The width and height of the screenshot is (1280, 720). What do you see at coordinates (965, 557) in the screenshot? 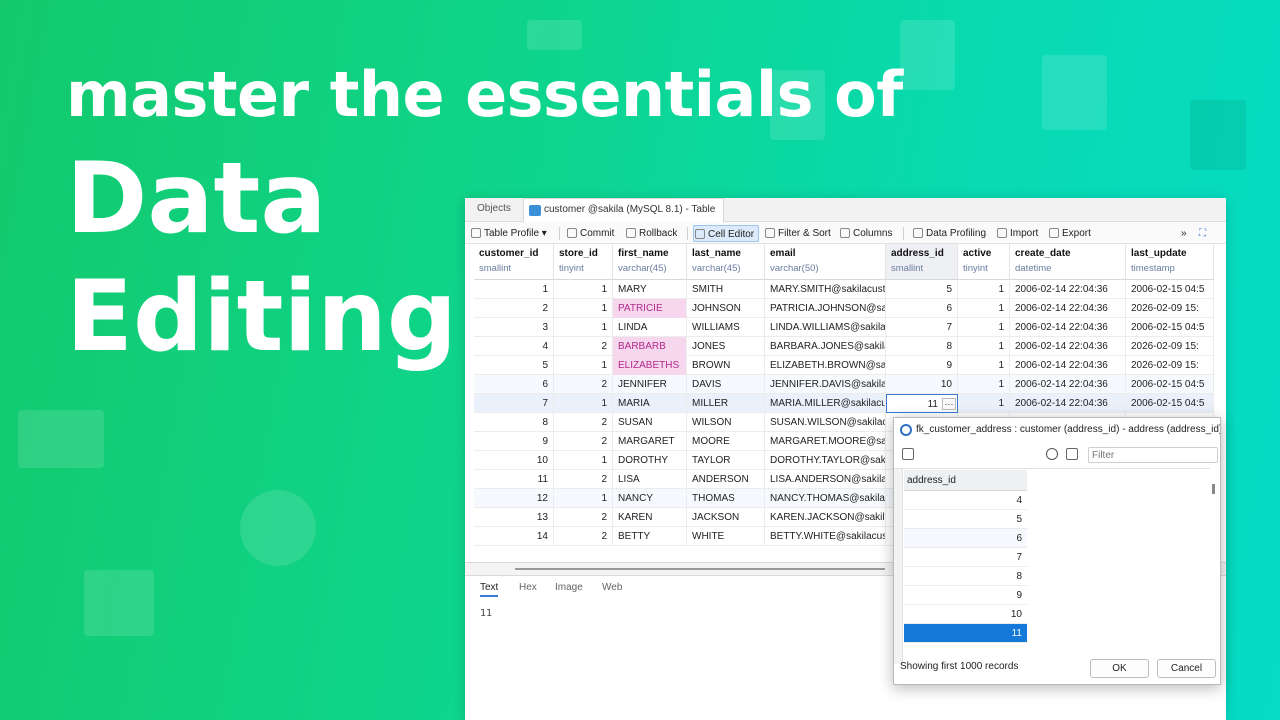
I see `popup-list-item: 7` at bounding box center [965, 557].